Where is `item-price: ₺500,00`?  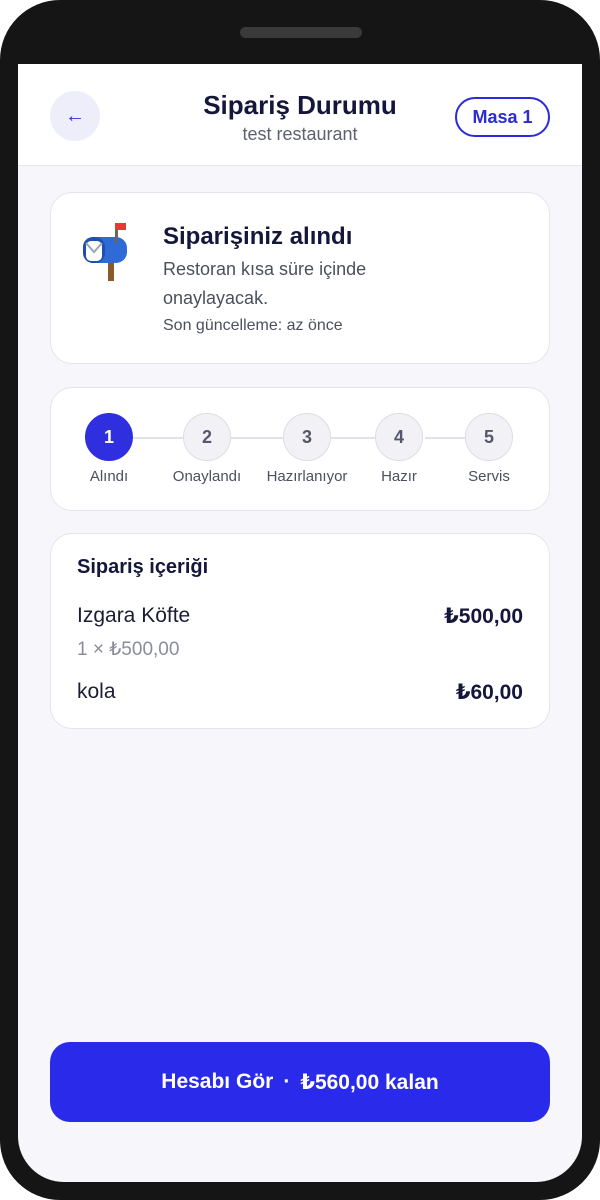
item-price: ₺500,00 is located at coordinates (483, 616).